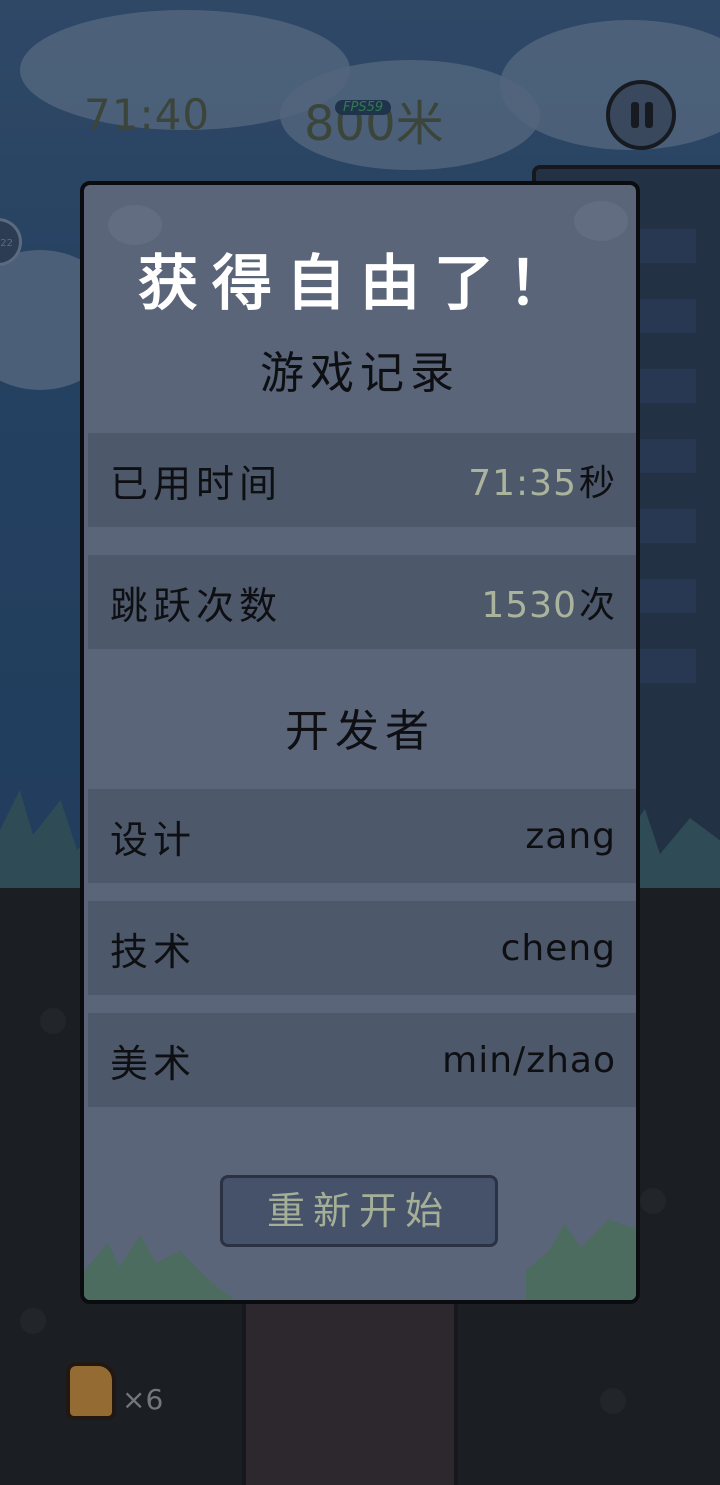 Image resolution: width=720 pixels, height=1485 pixels. Describe the element at coordinates (529, 605) in the screenshot. I see `stat-number: 1530` at that location.